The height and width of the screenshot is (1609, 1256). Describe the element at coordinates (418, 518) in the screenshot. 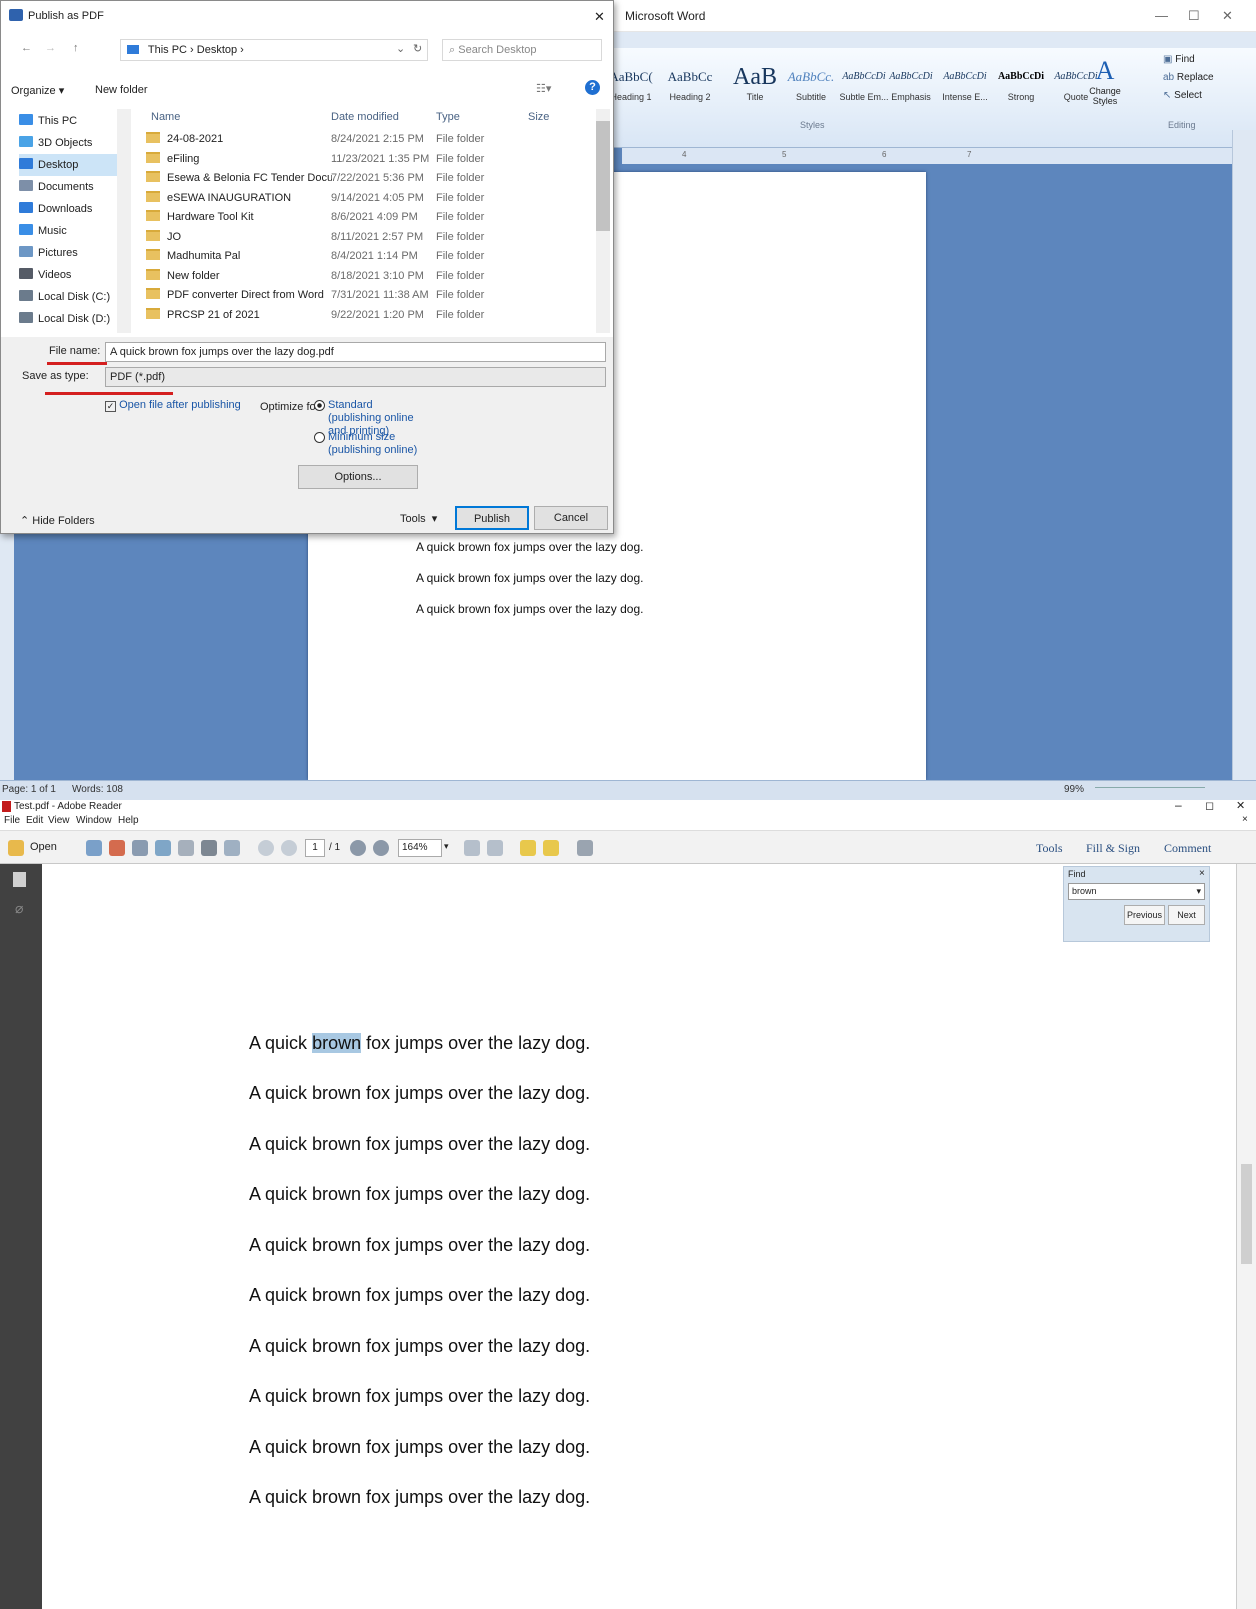

I see `tools-button: Tools ▾` at that location.